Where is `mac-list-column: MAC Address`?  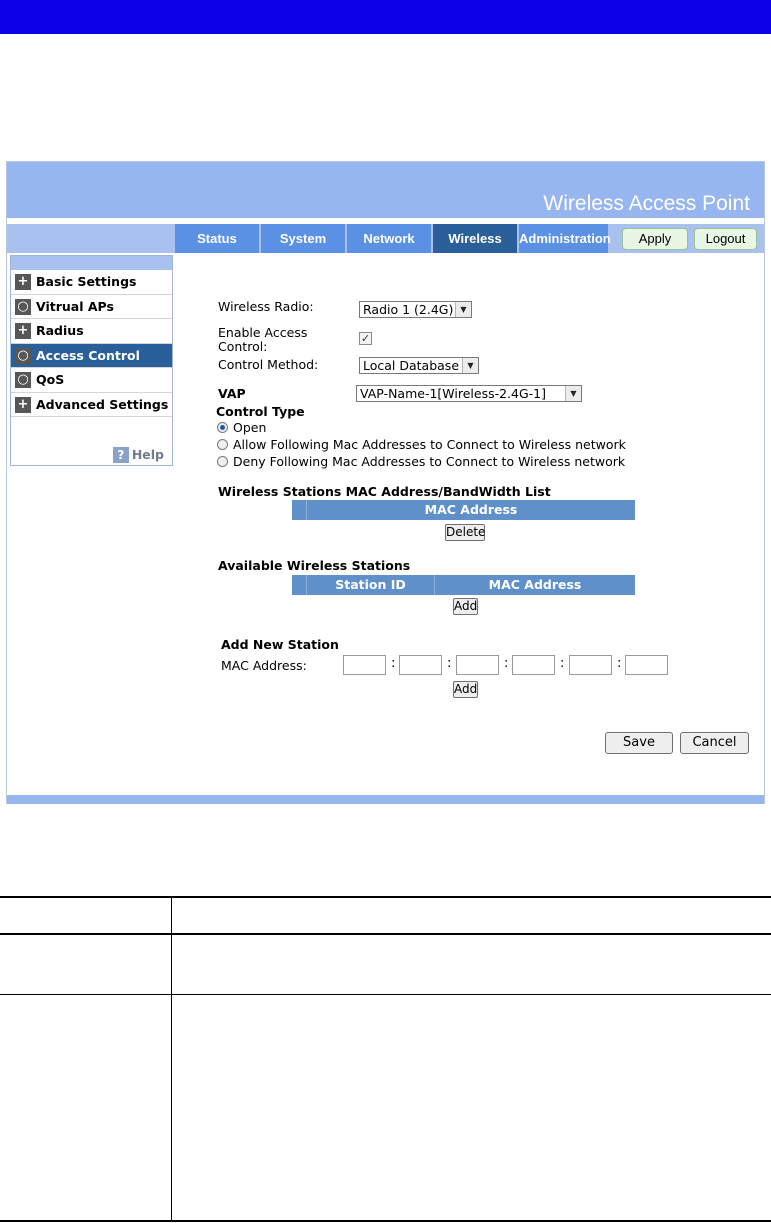
mac-list-column: MAC Address is located at coordinates (471, 509).